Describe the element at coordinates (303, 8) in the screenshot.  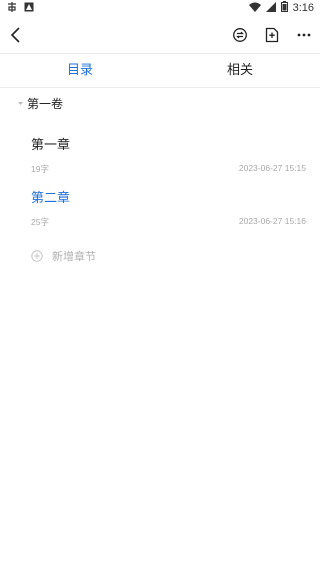
I see `status-time: 3:16` at that location.